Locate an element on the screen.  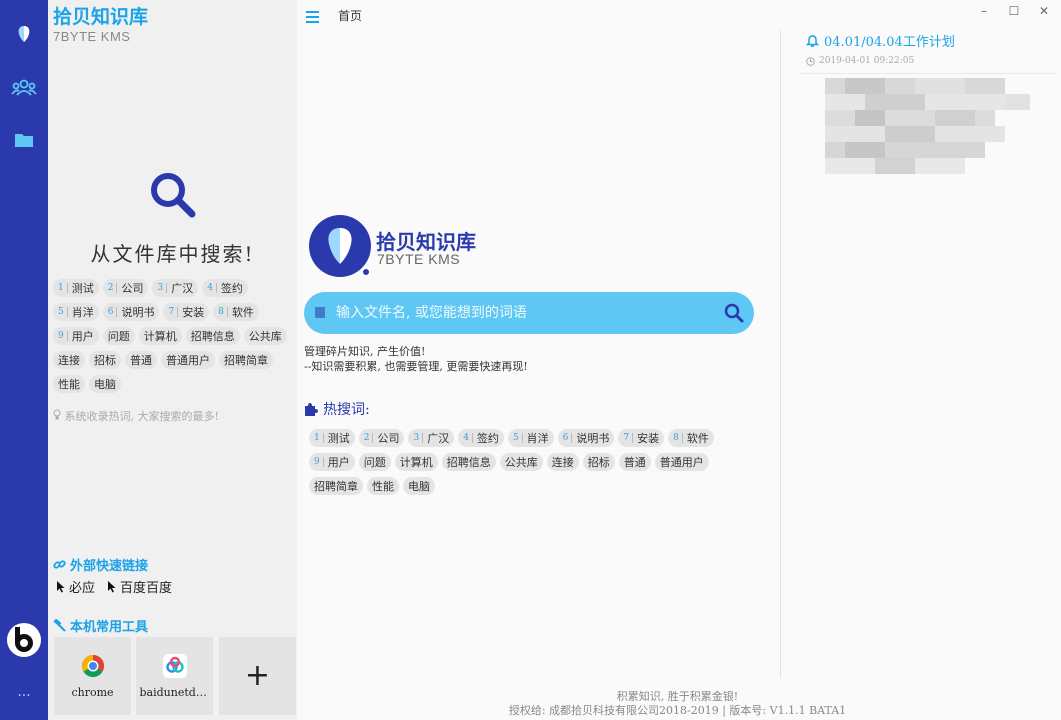
nav-rail: ··· is located at coordinates (24, 360).